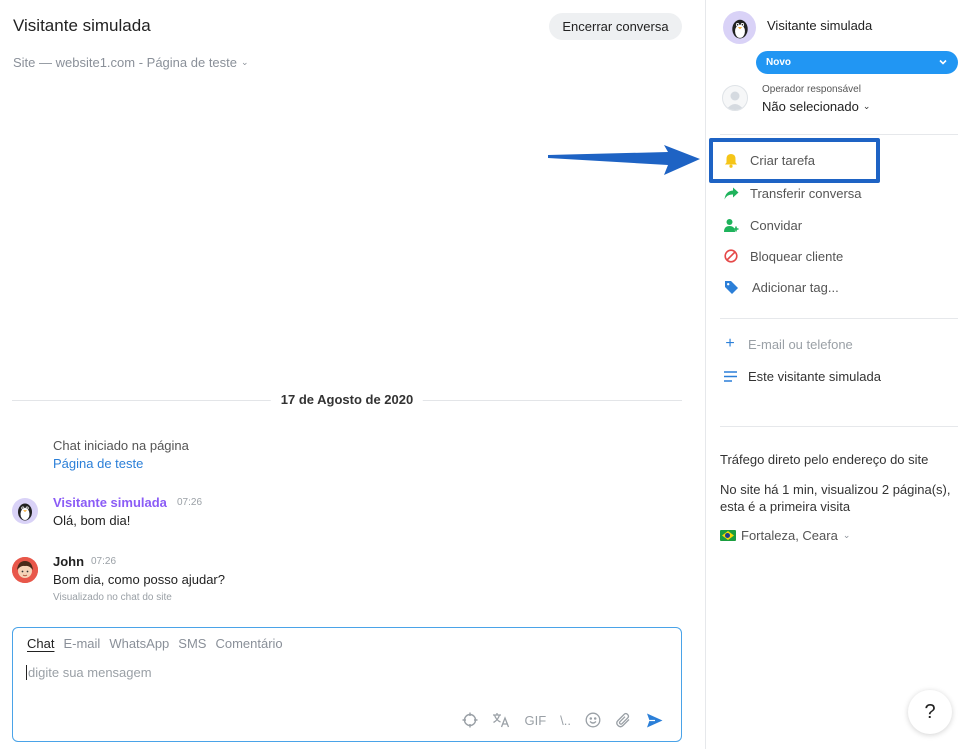 The image size is (975, 749). I want to click on tab-email: E-mail, so click(81, 643).